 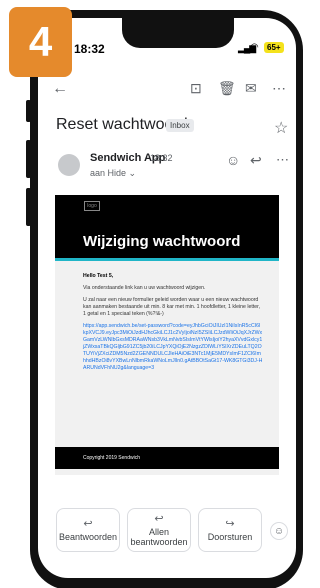 What do you see at coordinates (167, 91) in the screenshot?
I see `email-toolbar: ← ⊡ 🗑 ✉ ⋯` at bounding box center [167, 91].